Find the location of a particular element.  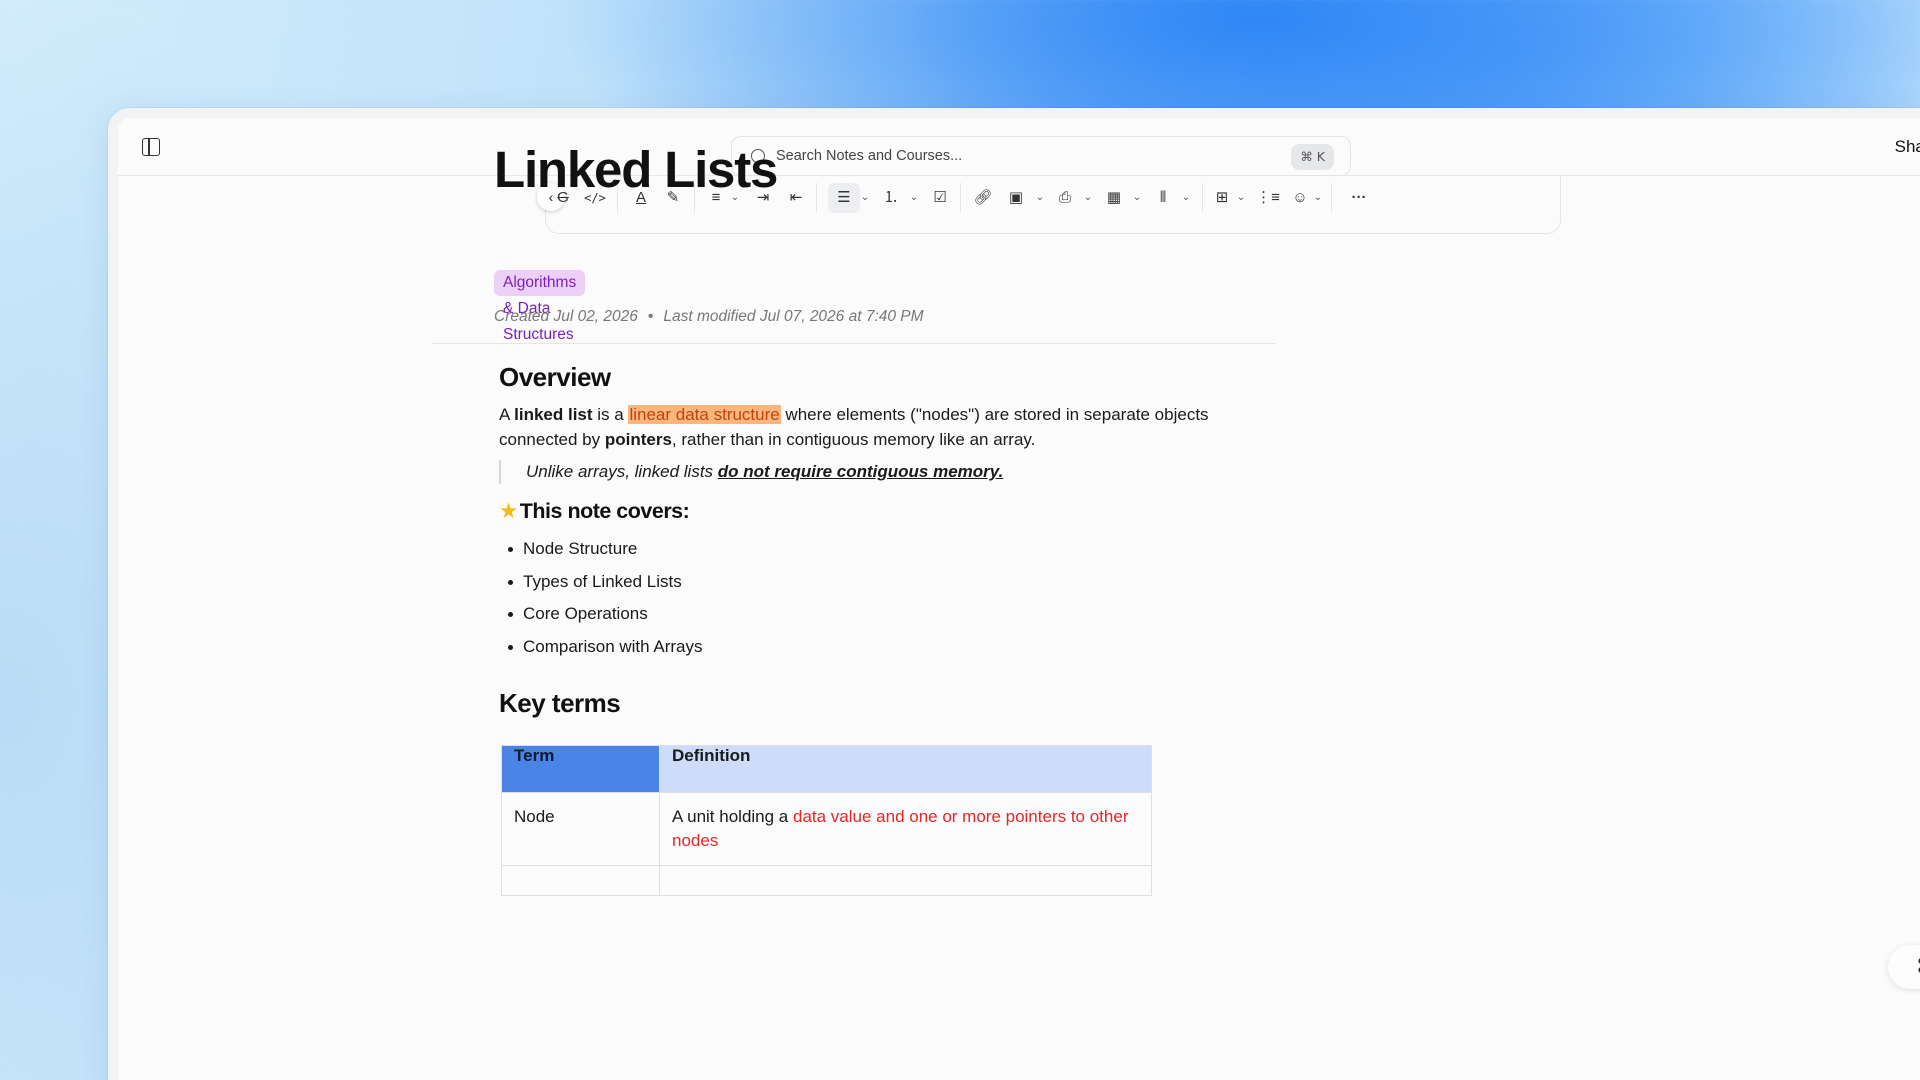

text-span: is a is located at coordinates (610, 414).